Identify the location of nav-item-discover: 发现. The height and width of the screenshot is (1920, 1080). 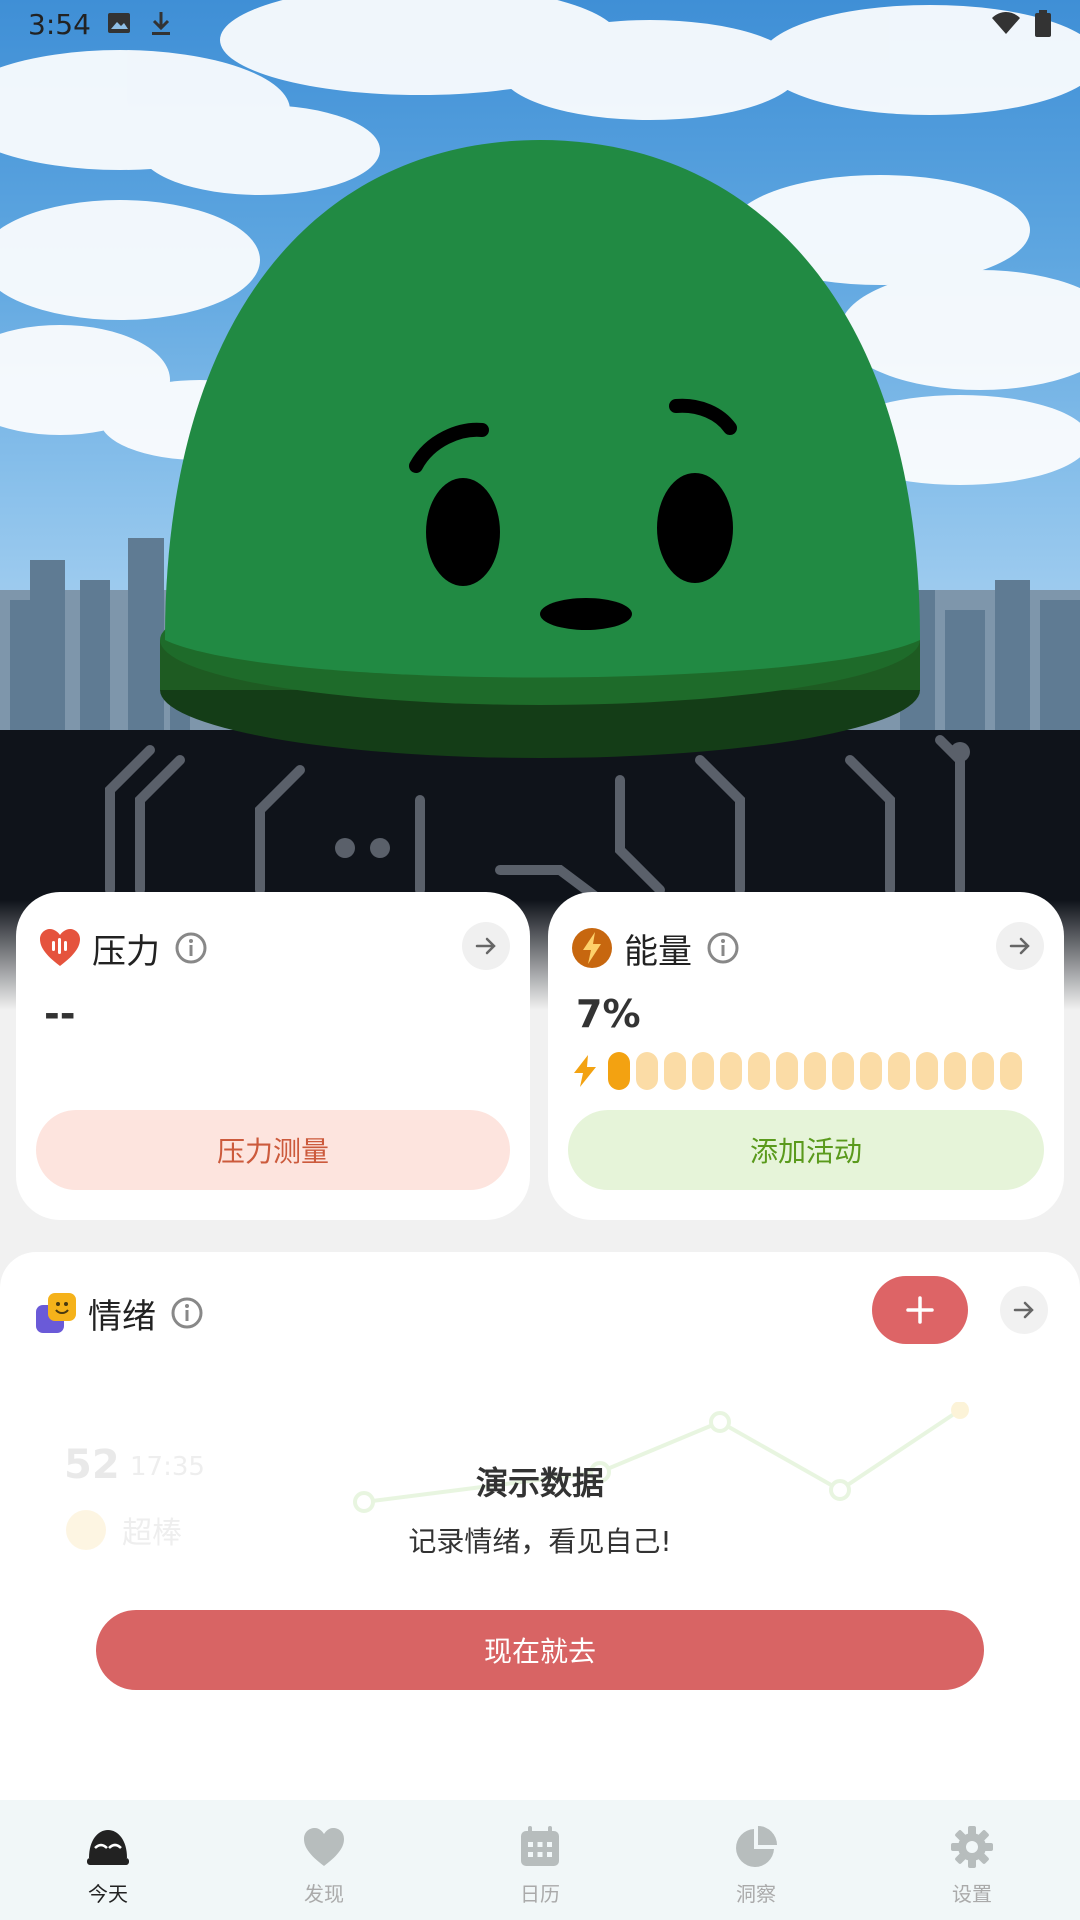
(324, 1860).